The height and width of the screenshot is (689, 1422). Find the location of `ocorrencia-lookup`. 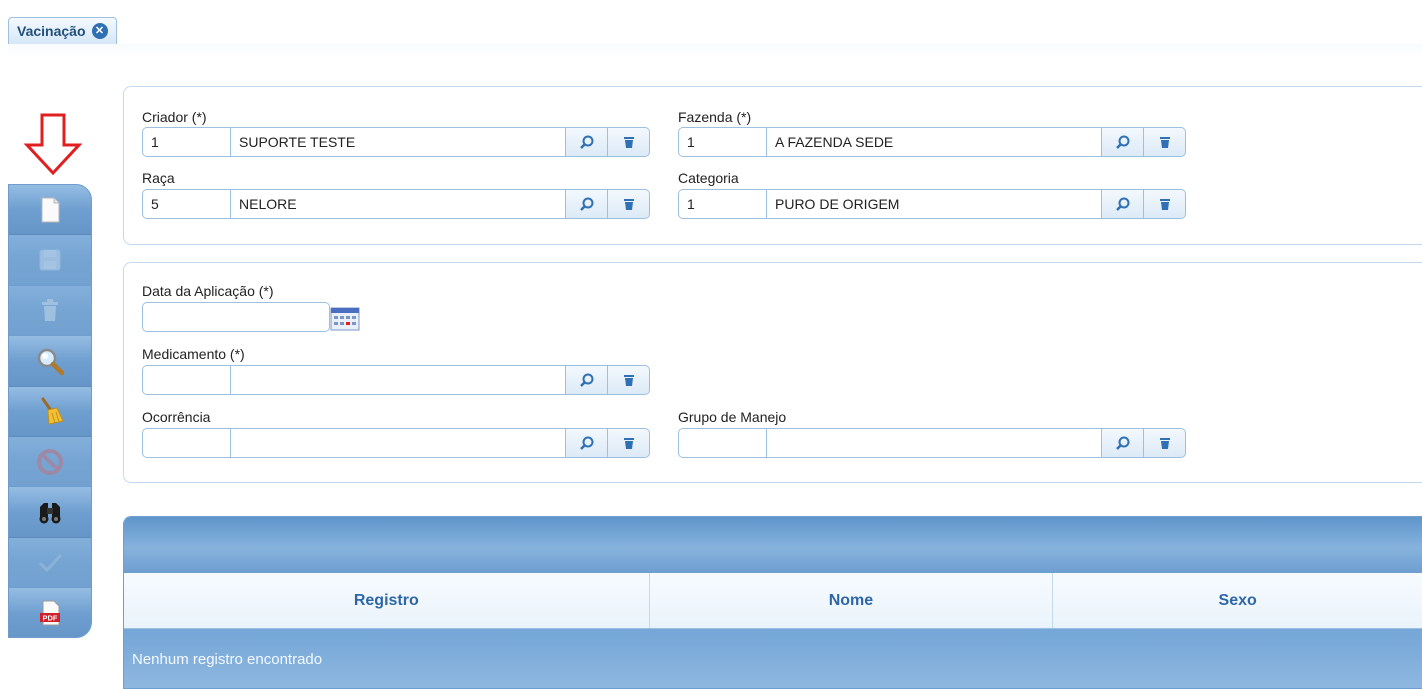

ocorrencia-lookup is located at coordinates (396, 443).